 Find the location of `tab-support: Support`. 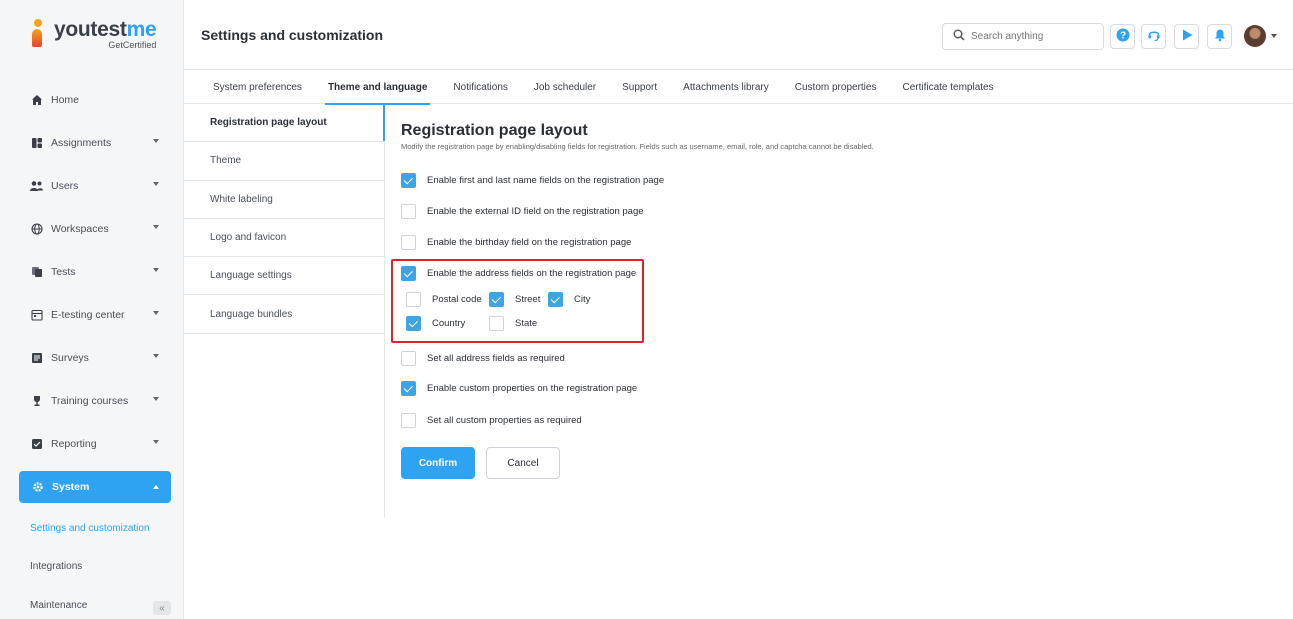

tab-support: Support is located at coordinates (639, 87).